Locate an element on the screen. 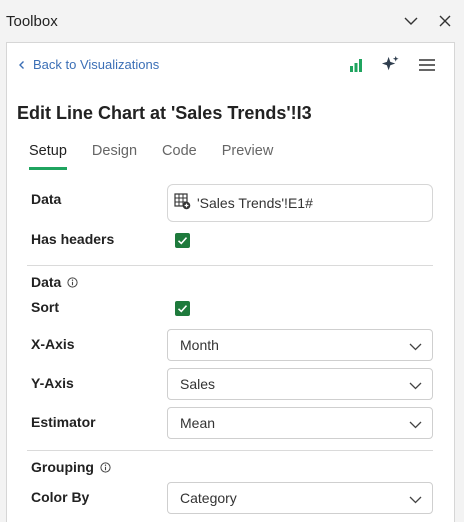  data-section-heading: Data is located at coordinates (54, 282).